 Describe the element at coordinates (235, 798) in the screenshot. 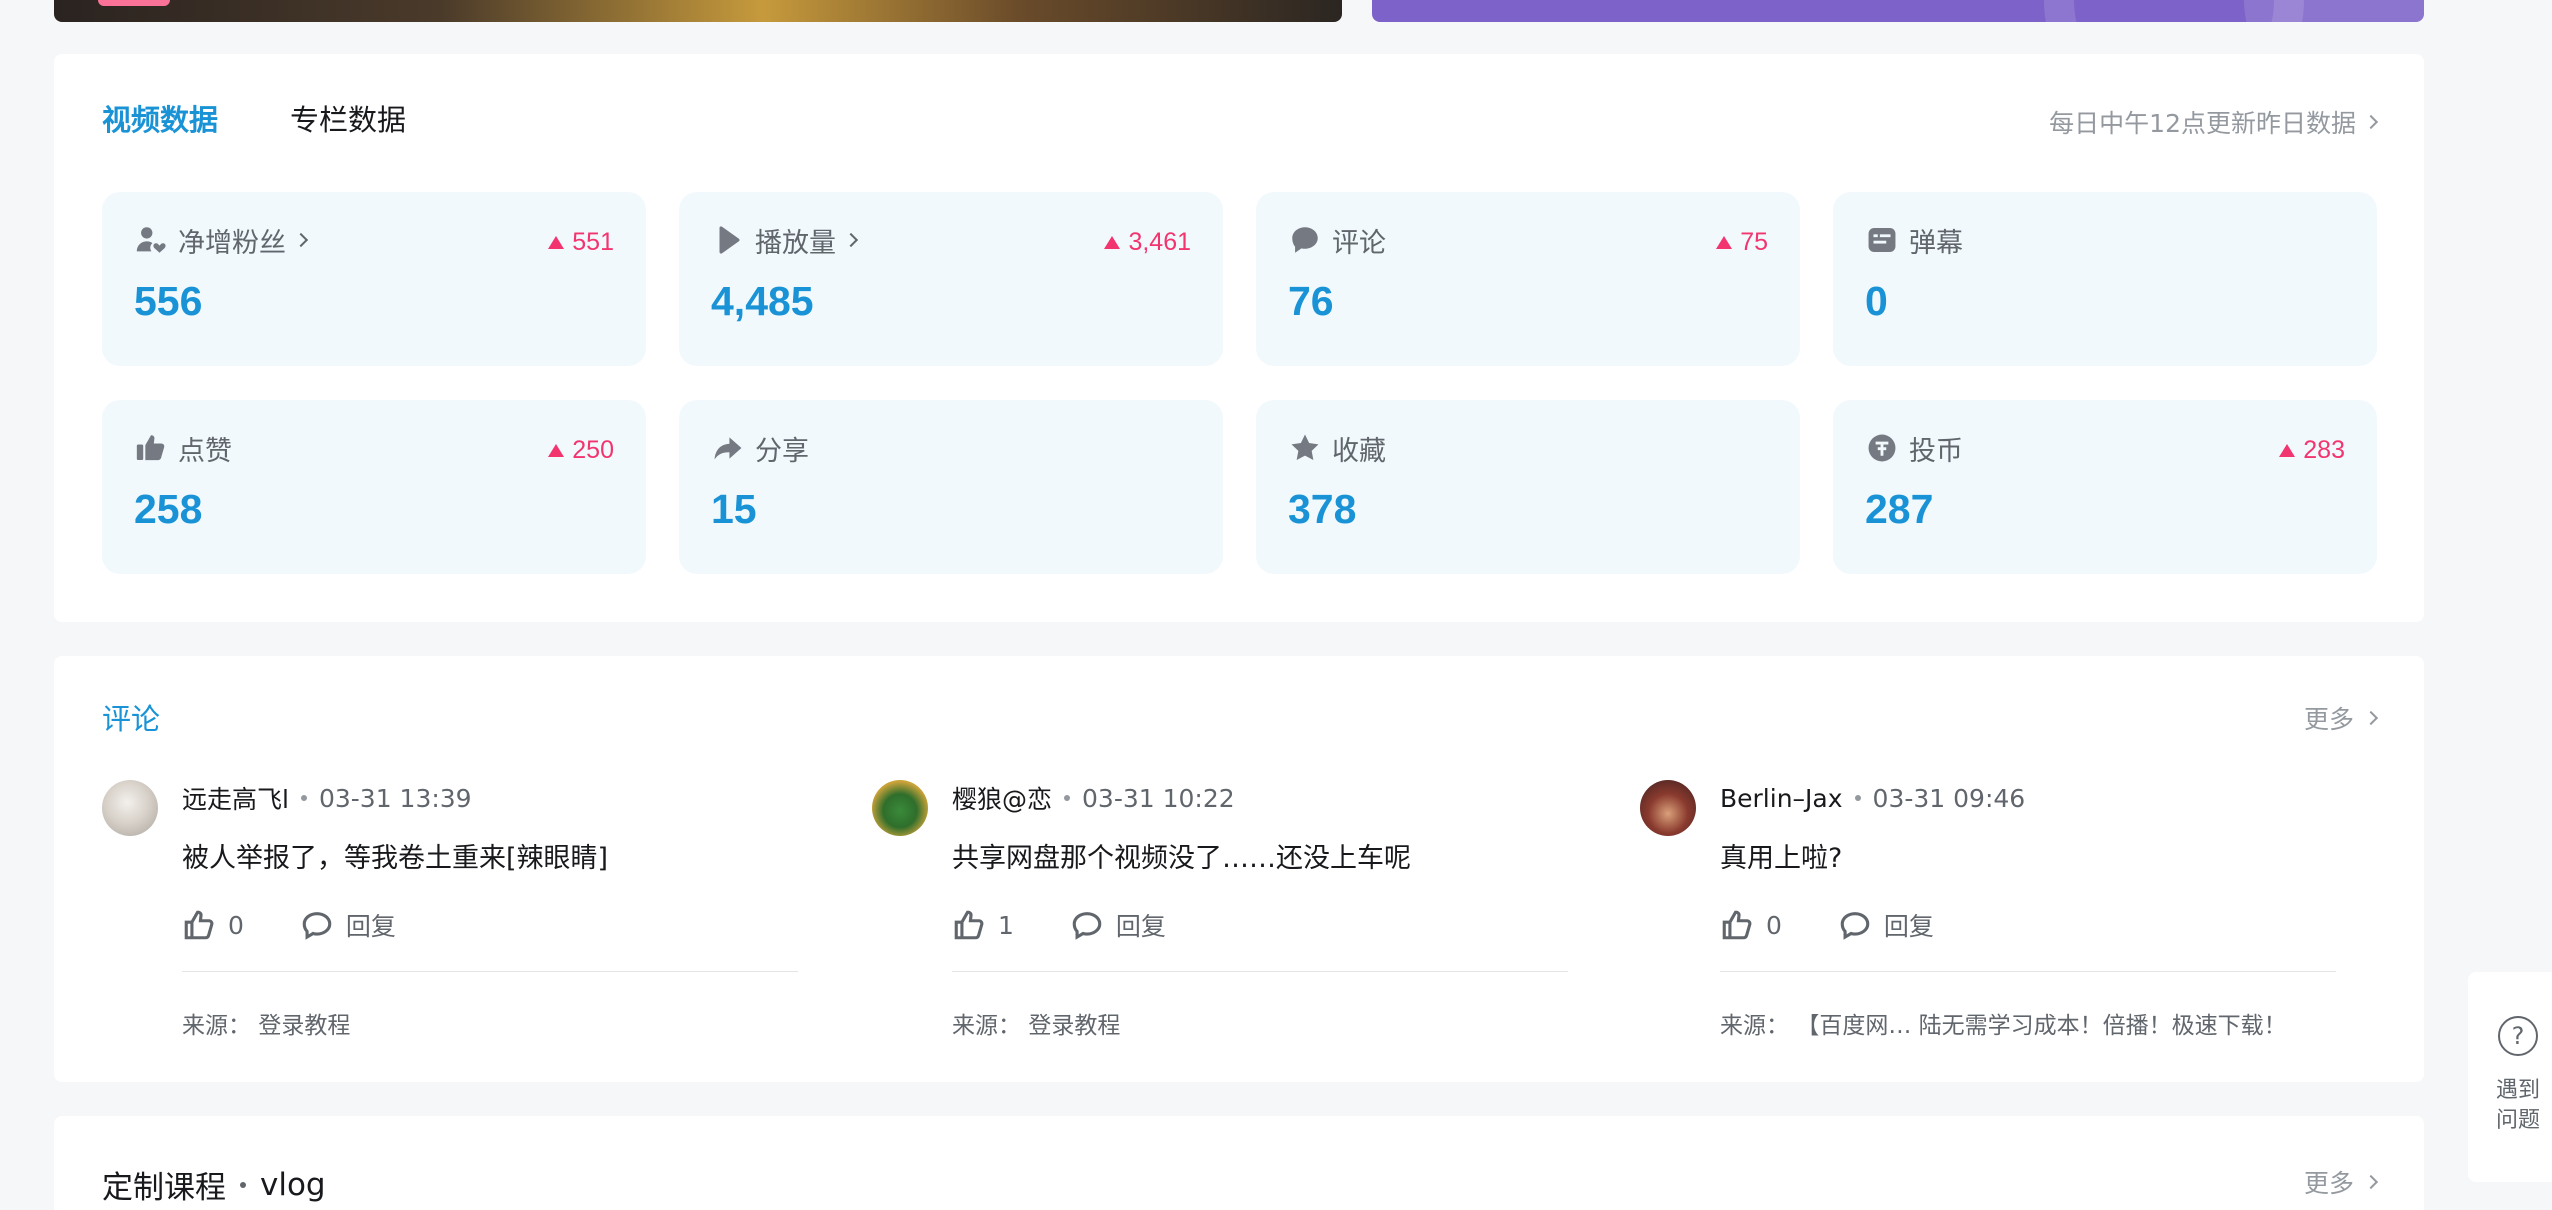

I see `comment-username: 远走高飞l` at that location.